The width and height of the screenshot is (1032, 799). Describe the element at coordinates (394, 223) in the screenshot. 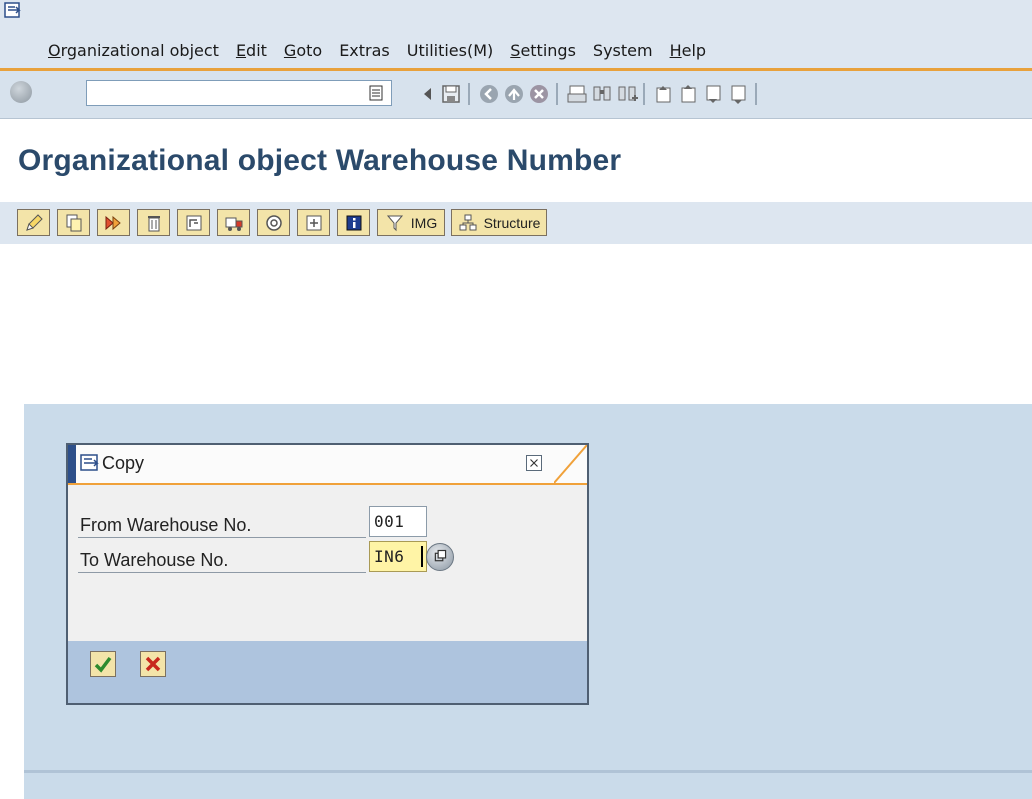

I see `filter-icon` at that location.